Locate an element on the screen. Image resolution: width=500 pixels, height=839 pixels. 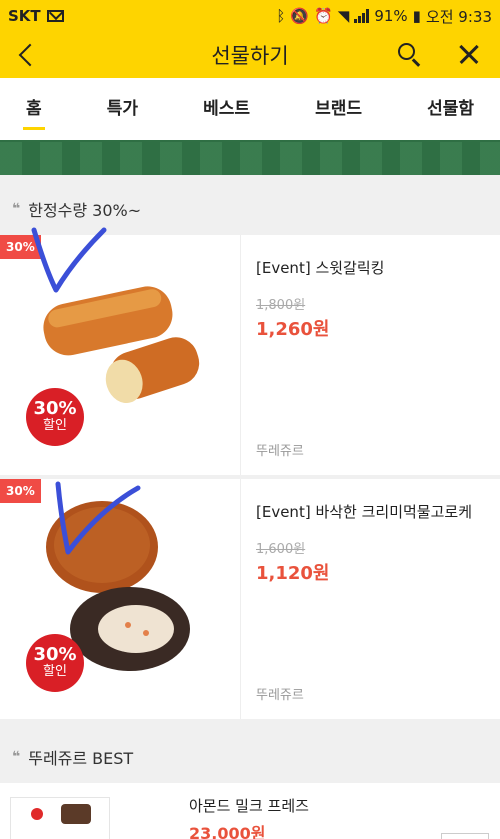
sale-price: 23,000원 is located at coordinates (227, 831).